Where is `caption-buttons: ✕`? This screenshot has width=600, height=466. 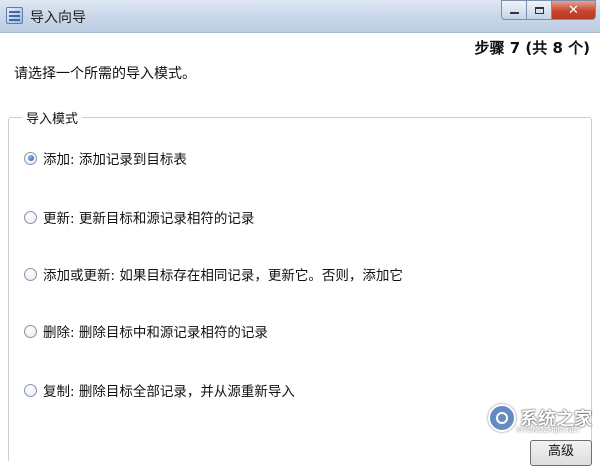
caption-buttons: ✕ is located at coordinates (548, 10).